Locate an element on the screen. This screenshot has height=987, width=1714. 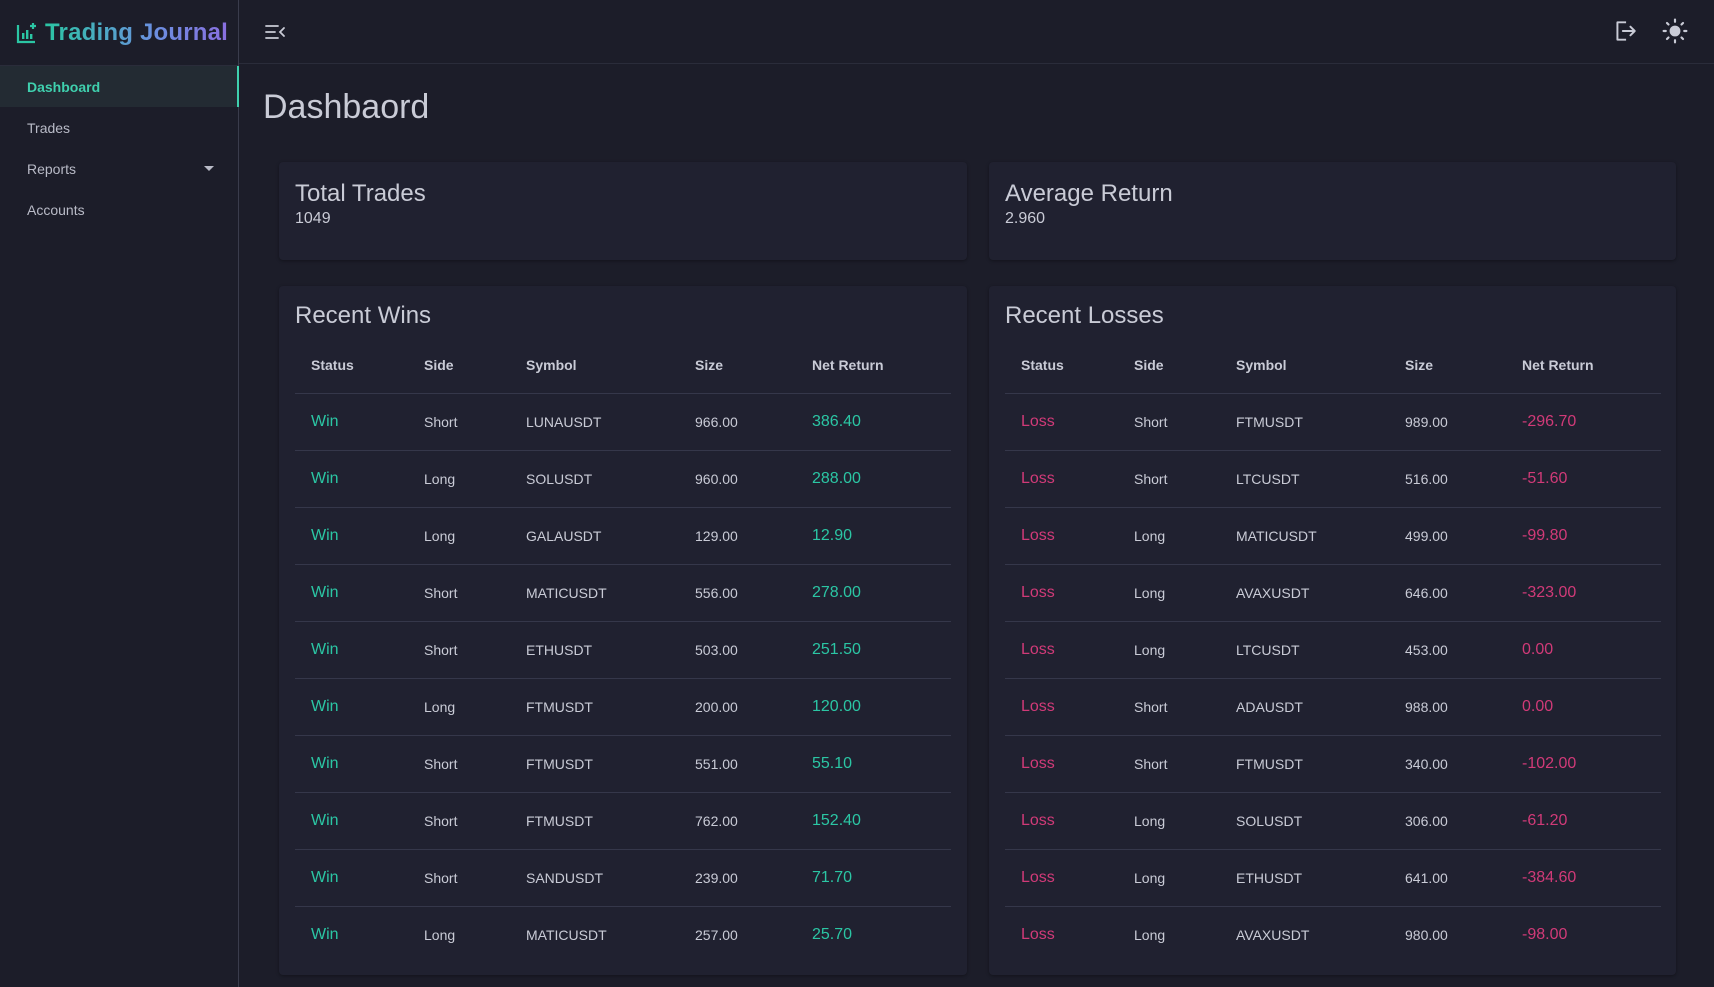
table-row: Win Short SANDUSDT 239.00 71.70 is located at coordinates (623, 878).